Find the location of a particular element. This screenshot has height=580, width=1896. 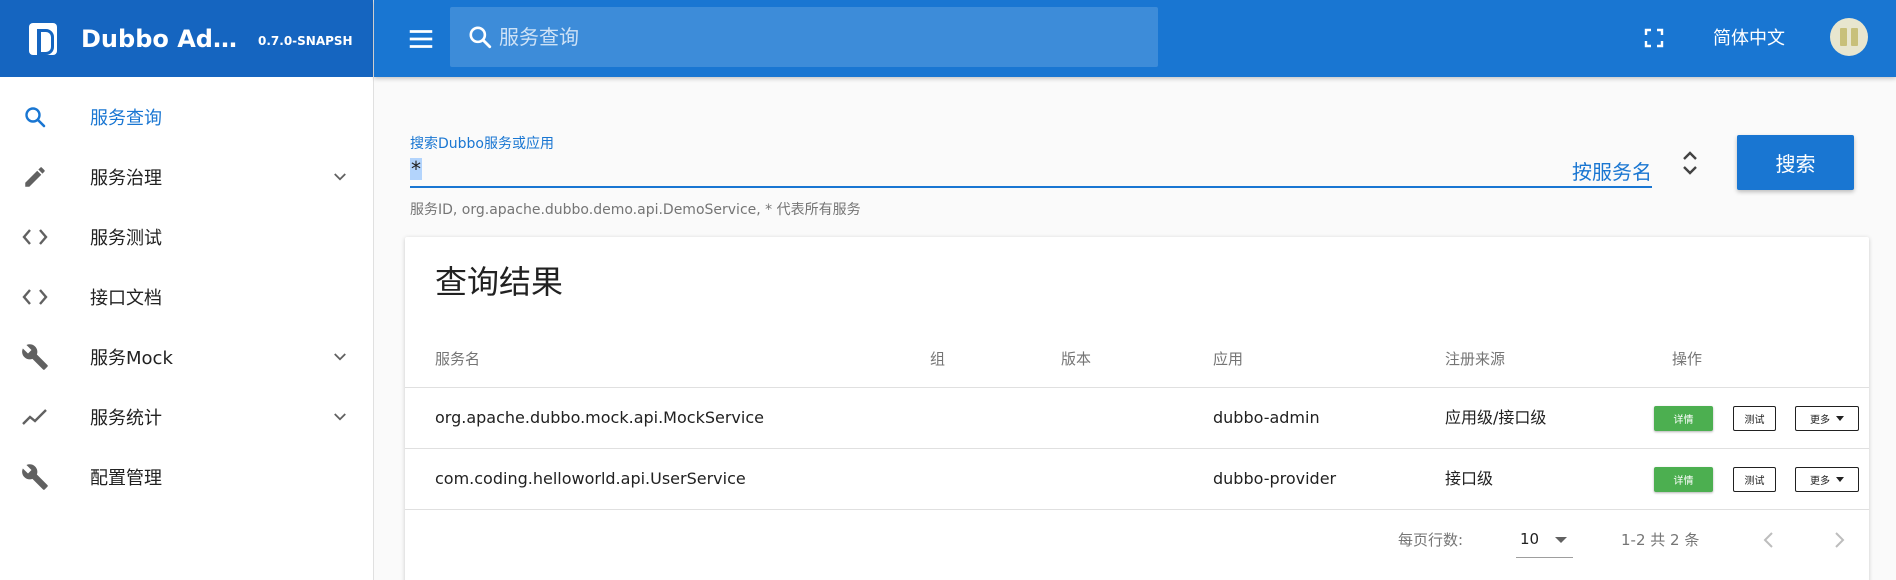

rows-per-page-value: 10 is located at coordinates (1530, 539).